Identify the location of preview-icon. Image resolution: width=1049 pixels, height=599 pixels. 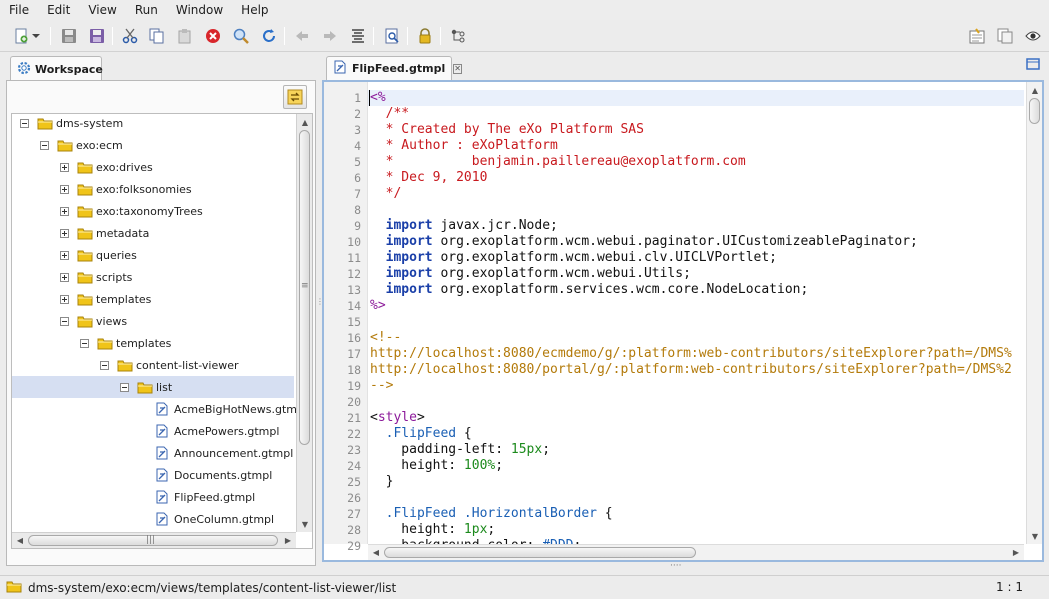
(392, 36).